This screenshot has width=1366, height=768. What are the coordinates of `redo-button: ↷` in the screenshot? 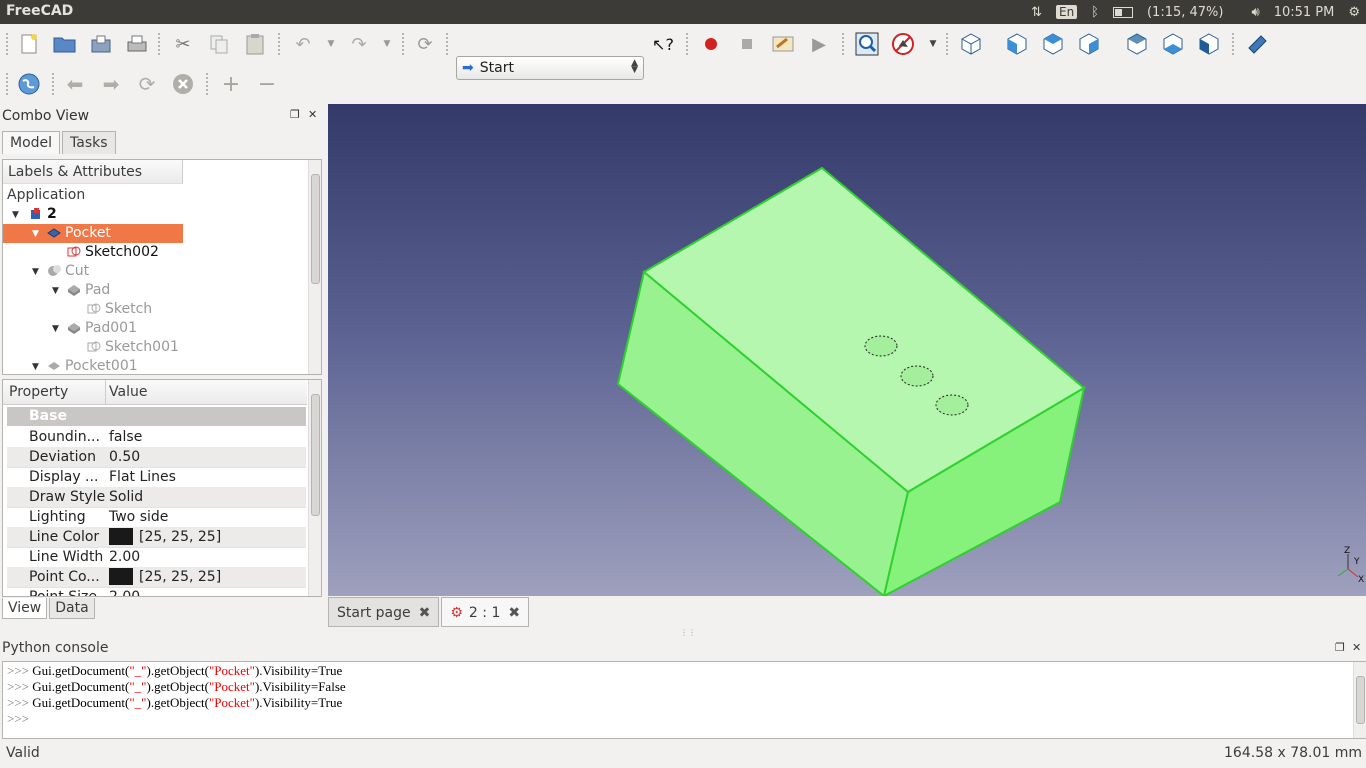 It's located at (359, 44).